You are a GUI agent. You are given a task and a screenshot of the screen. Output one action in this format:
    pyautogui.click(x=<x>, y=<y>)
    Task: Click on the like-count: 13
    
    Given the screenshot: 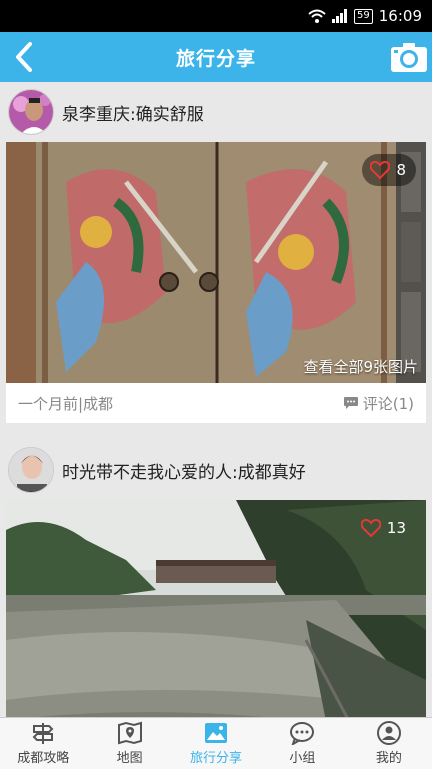 What is the action you would take?
    pyautogui.click(x=396, y=528)
    